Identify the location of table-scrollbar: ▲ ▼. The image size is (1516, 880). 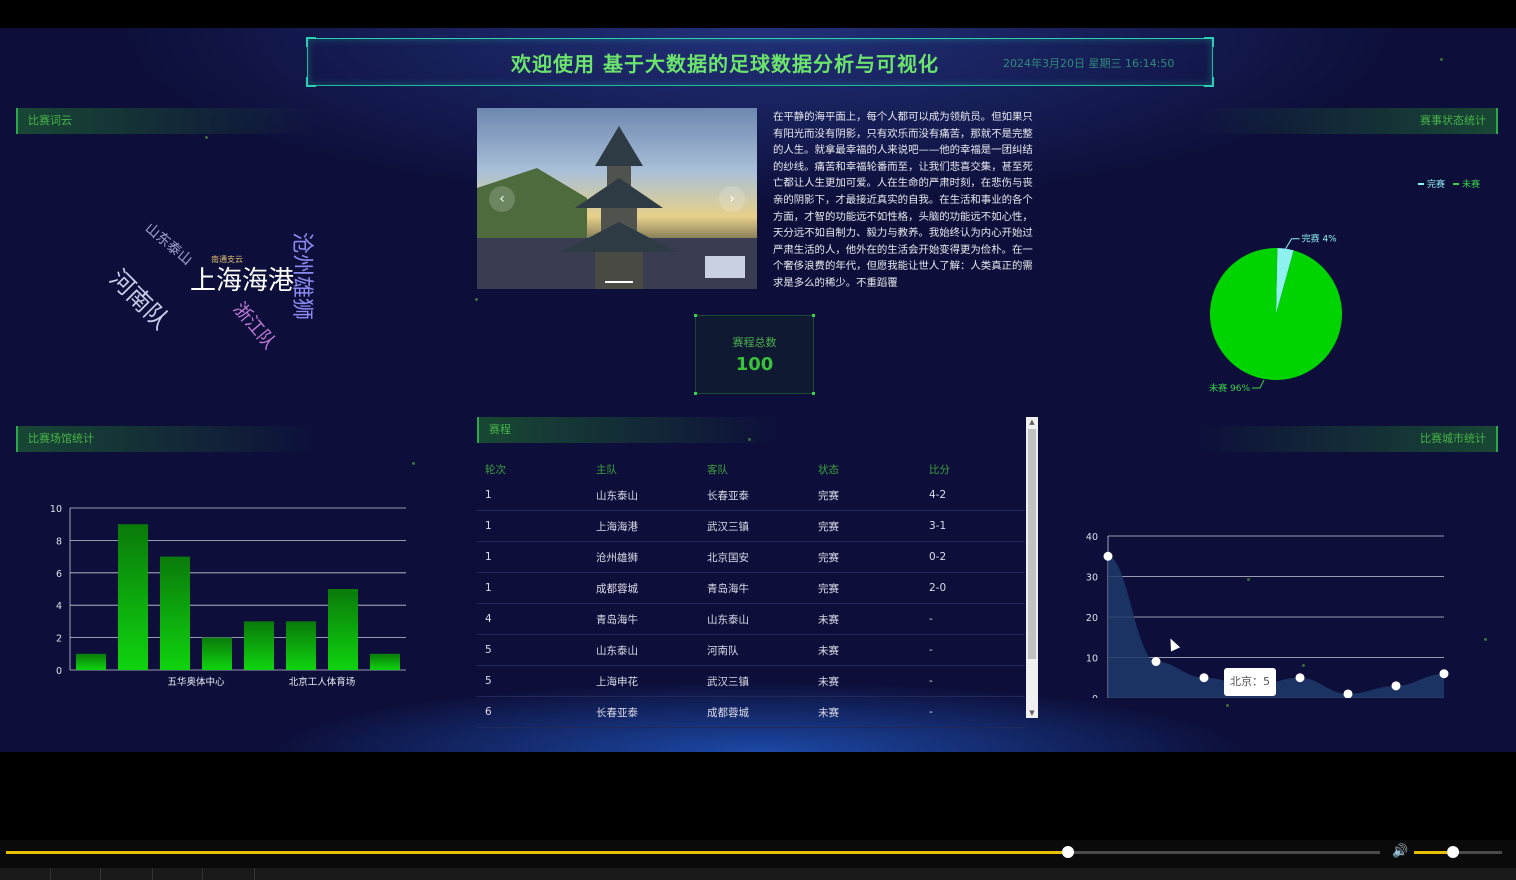
(1032, 567).